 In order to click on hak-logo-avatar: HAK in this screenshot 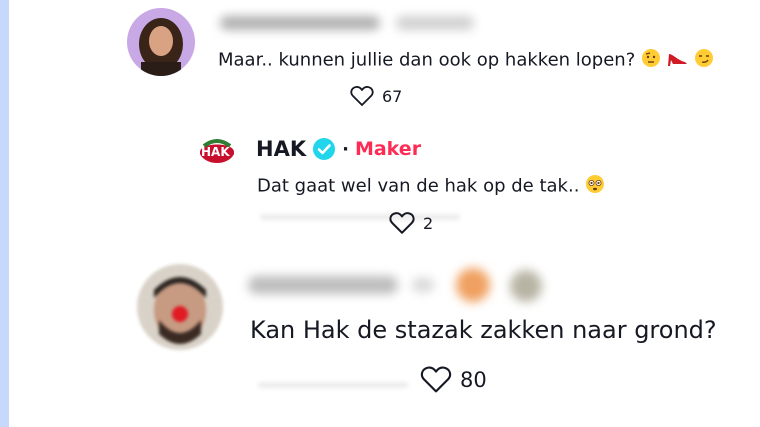, I will do `click(217, 151)`.